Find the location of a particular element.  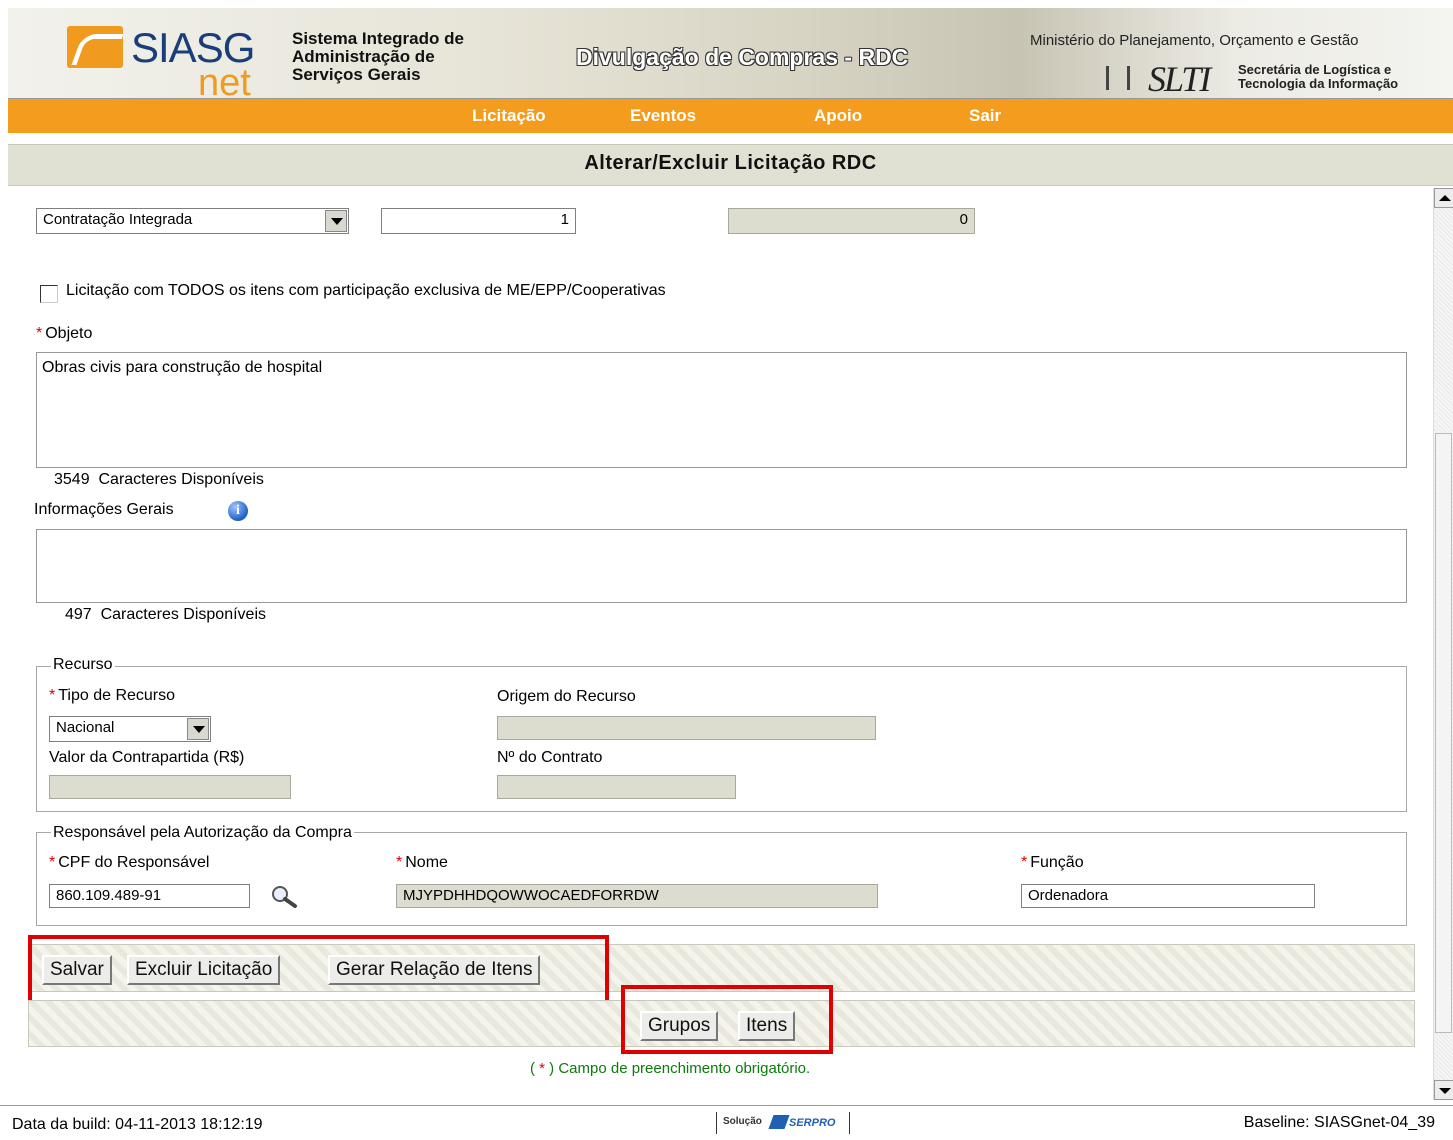

contrato-field is located at coordinates (616, 787).